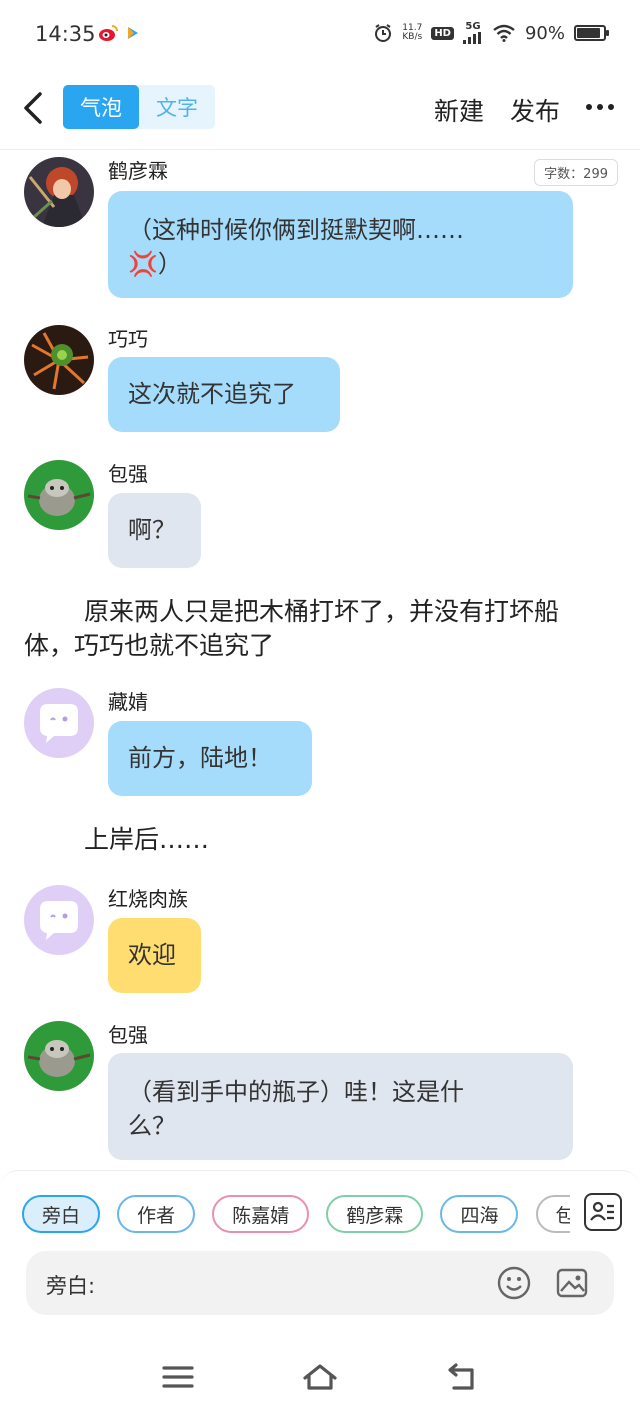 Image resolution: width=640 pixels, height=1415 pixels. What do you see at coordinates (65, 34) in the screenshot?
I see `status-time: 14:35` at bounding box center [65, 34].